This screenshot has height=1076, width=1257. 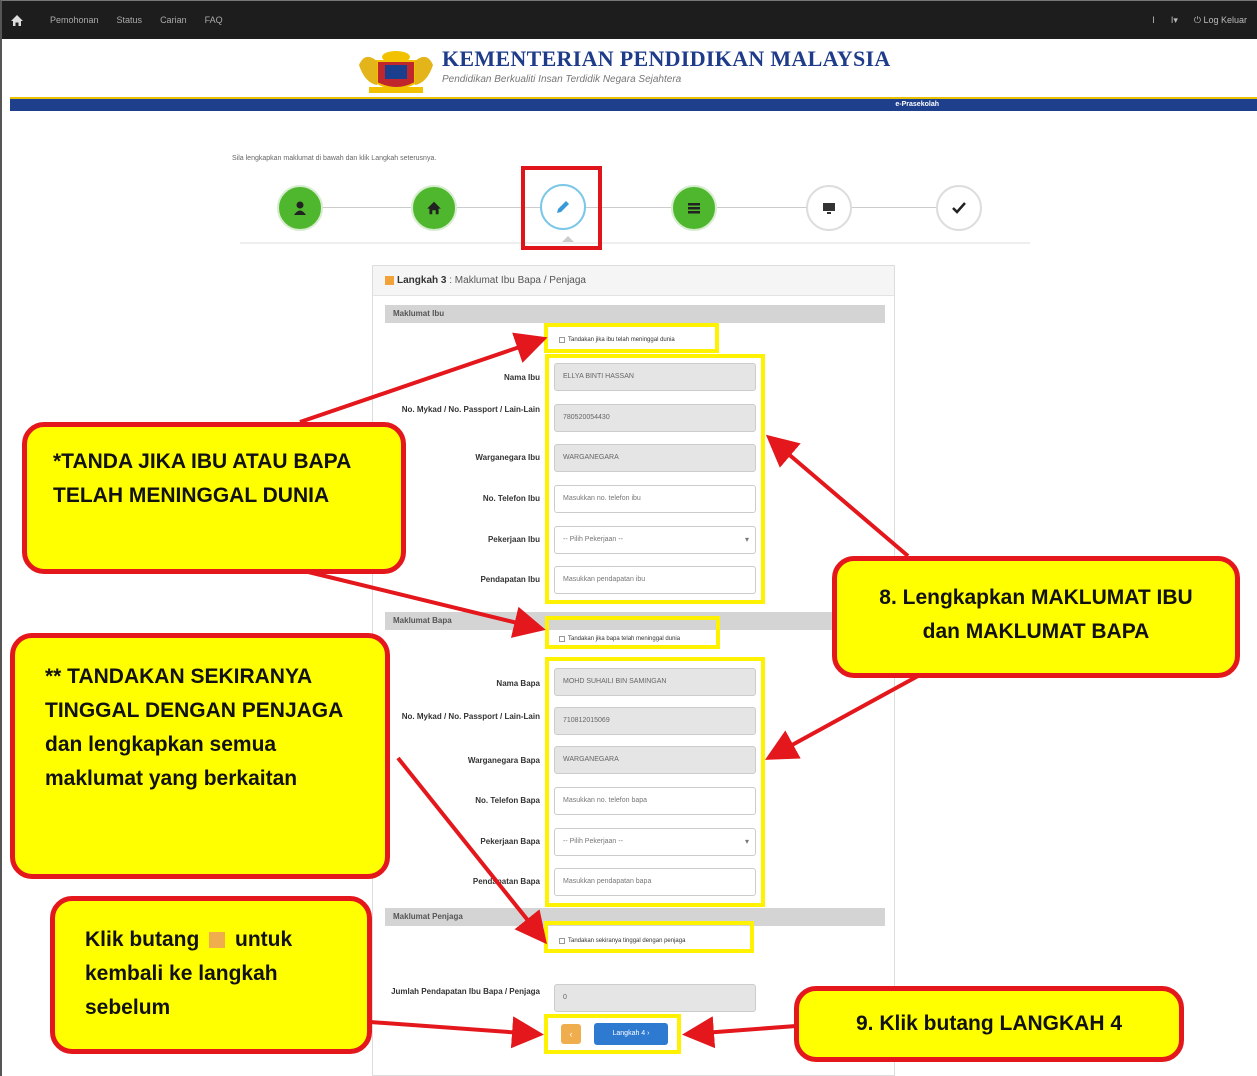 I want to click on step-title: : Maklumat Ibu Bapa / Penjaga, so click(x=516, y=280).